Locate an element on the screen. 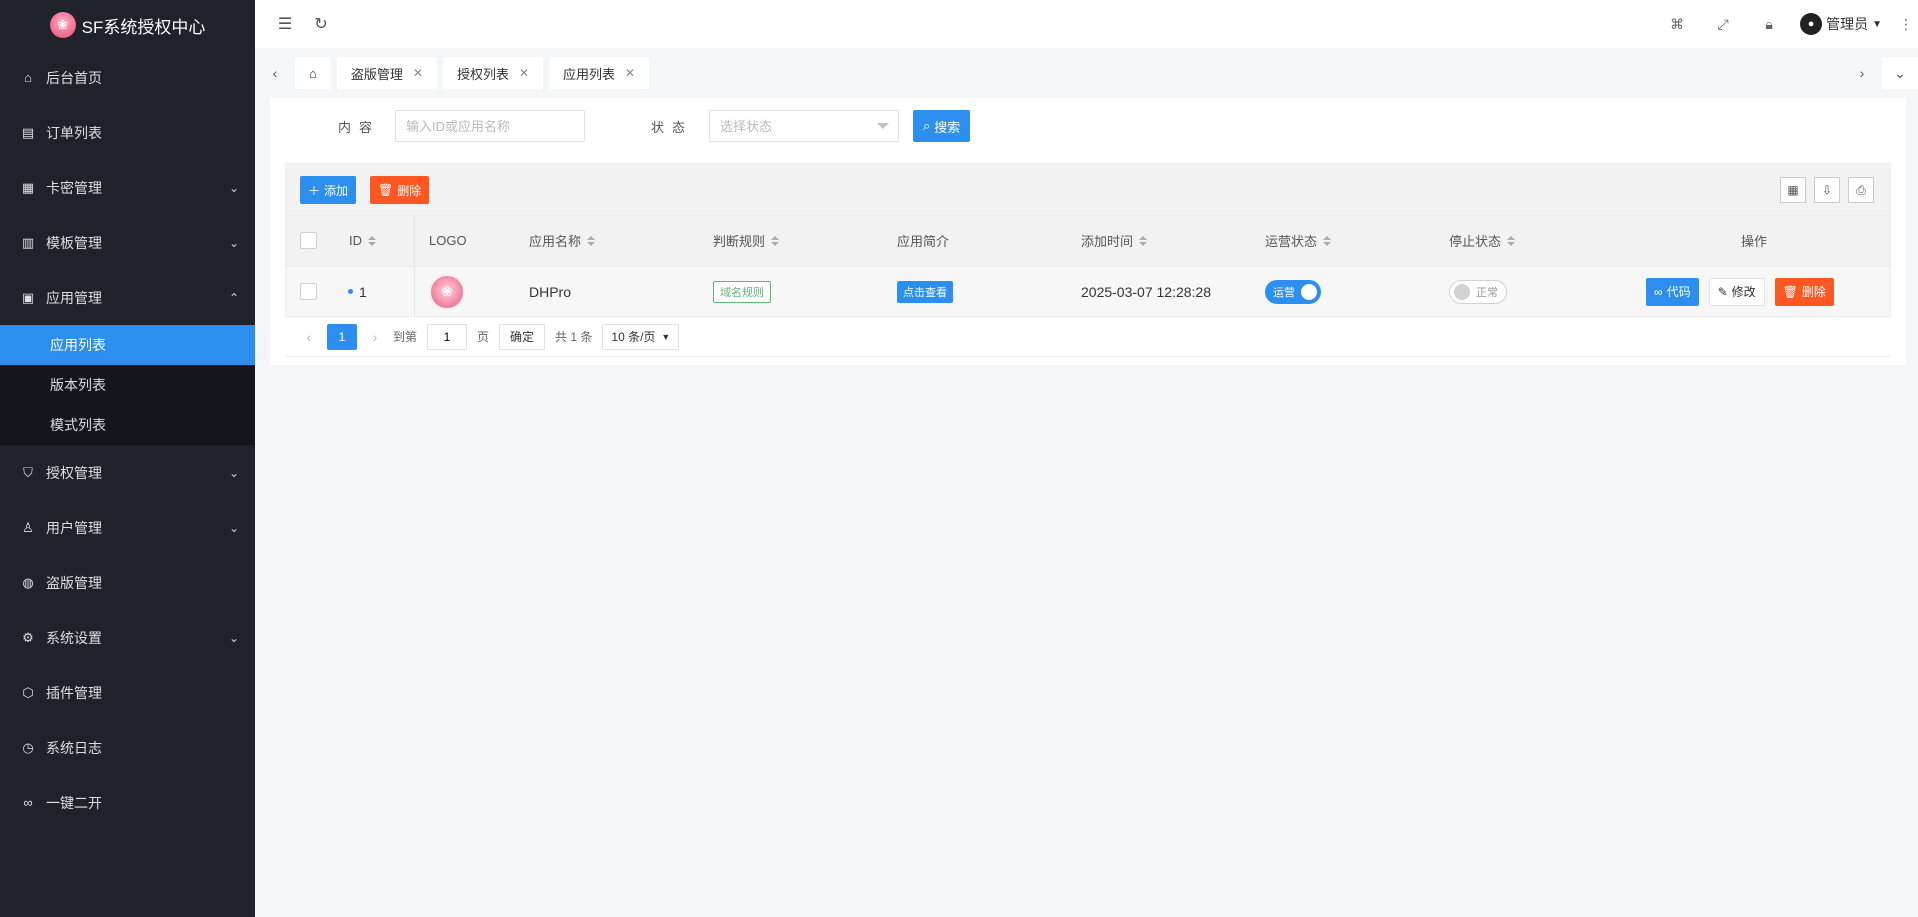 The height and width of the screenshot is (917, 1918). more-vertical-icon: ⋮ is located at coordinates (1906, 24).